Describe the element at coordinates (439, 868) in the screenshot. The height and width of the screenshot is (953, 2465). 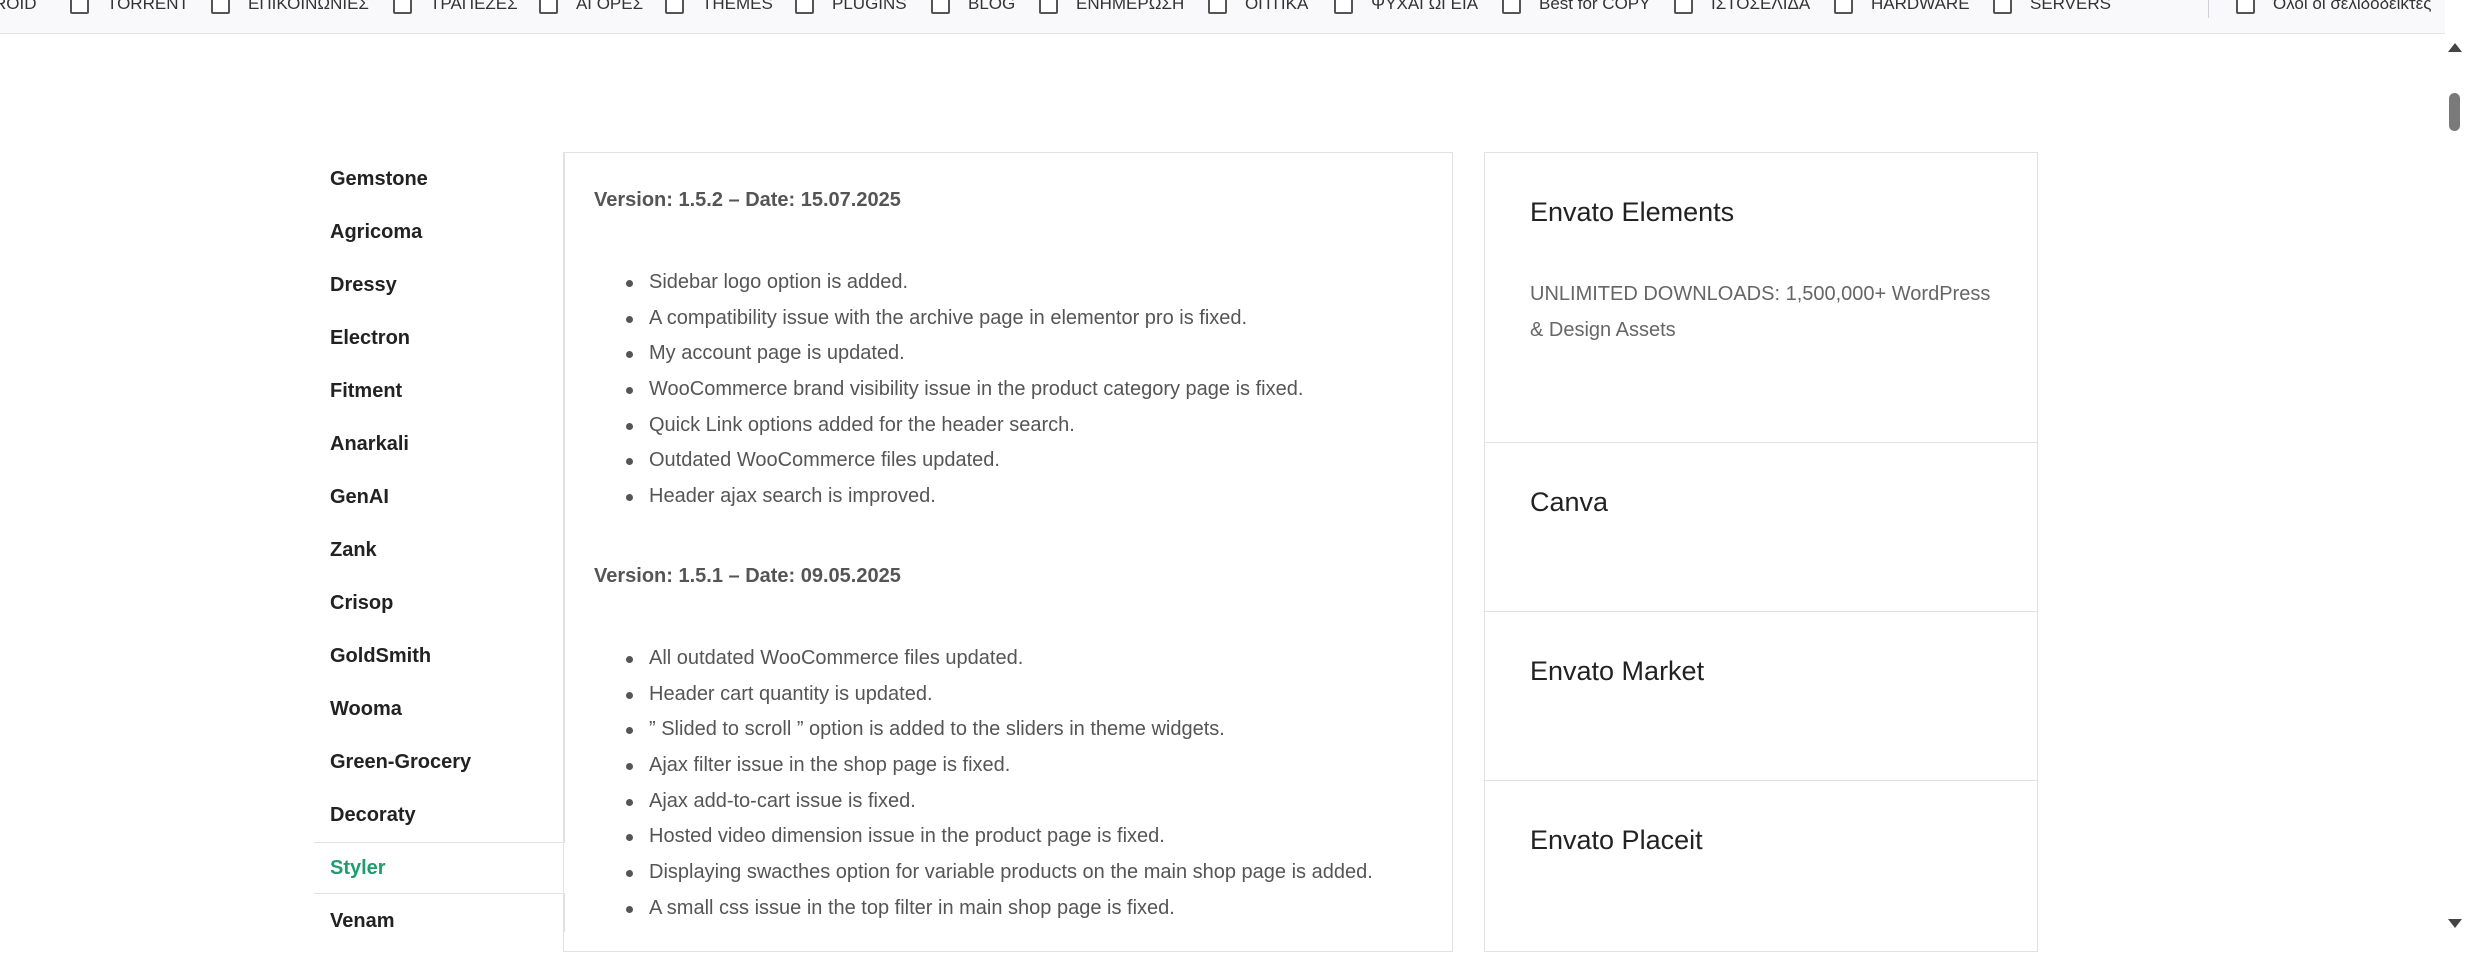
I see `theme-link-styler: Styler` at that location.